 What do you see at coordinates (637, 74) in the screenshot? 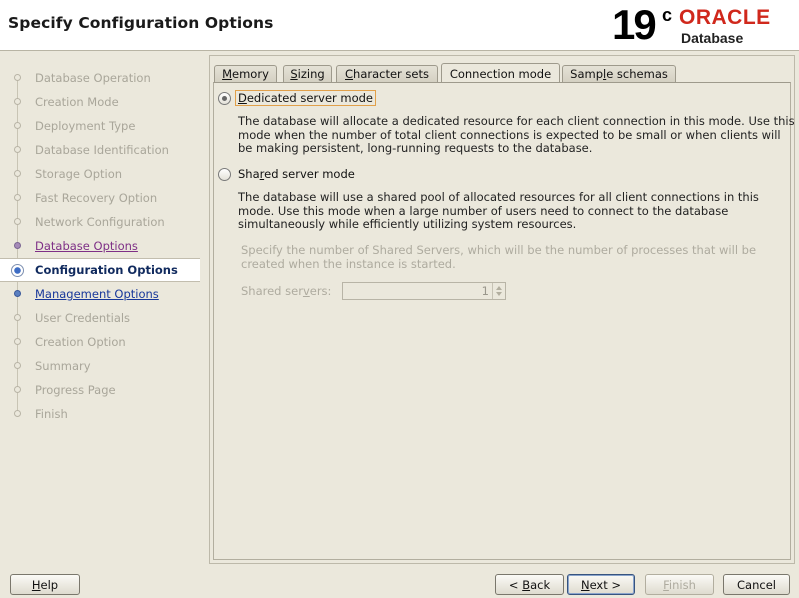
I see `tab-label-post: e schemas` at bounding box center [637, 74].